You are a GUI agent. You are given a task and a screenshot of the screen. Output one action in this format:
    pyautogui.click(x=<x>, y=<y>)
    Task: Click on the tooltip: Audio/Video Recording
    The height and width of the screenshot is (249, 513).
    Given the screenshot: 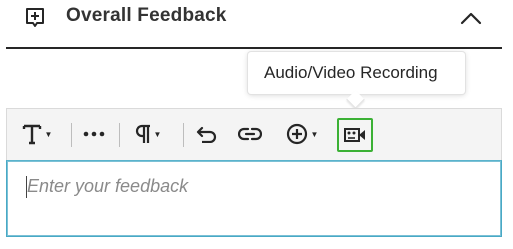 What is the action you would take?
    pyautogui.click(x=356, y=73)
    